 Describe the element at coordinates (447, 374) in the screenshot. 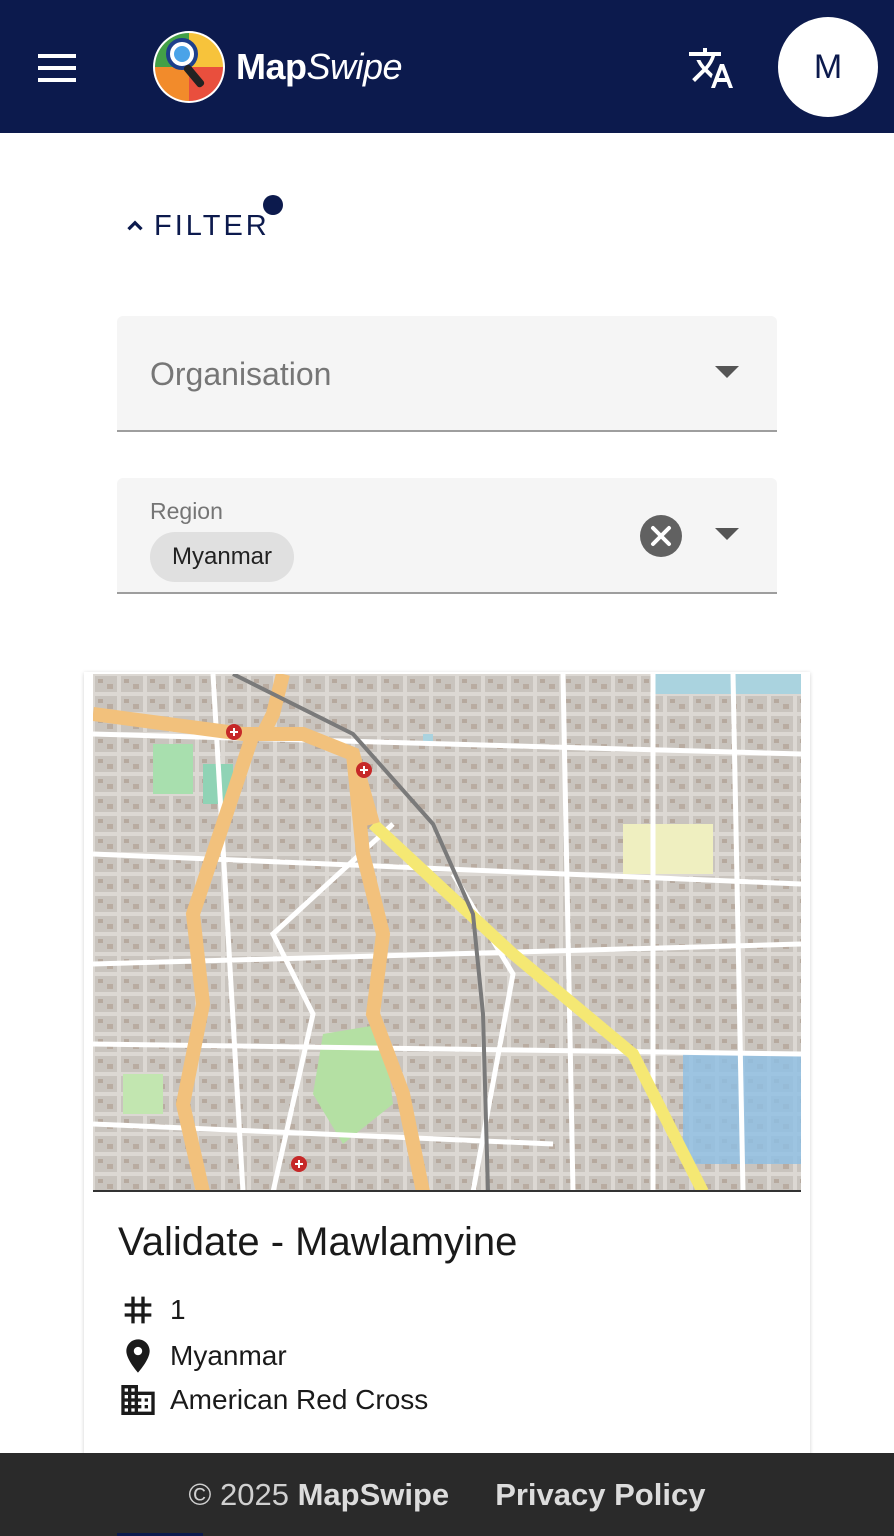

I see `organisation-select: Organisation` at that location.